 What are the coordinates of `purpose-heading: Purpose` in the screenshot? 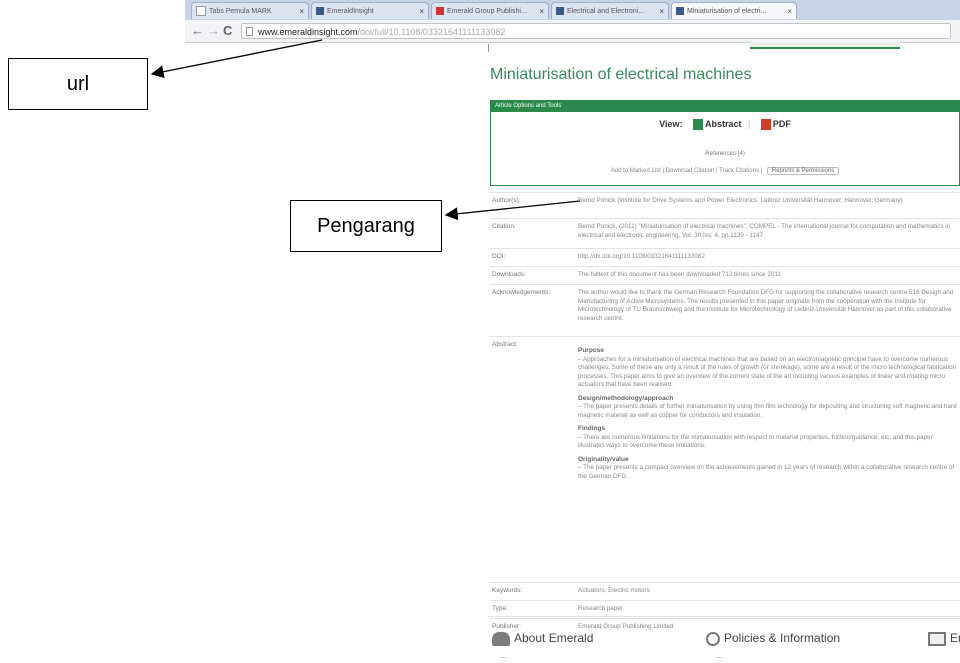 It's located at (591, 350).